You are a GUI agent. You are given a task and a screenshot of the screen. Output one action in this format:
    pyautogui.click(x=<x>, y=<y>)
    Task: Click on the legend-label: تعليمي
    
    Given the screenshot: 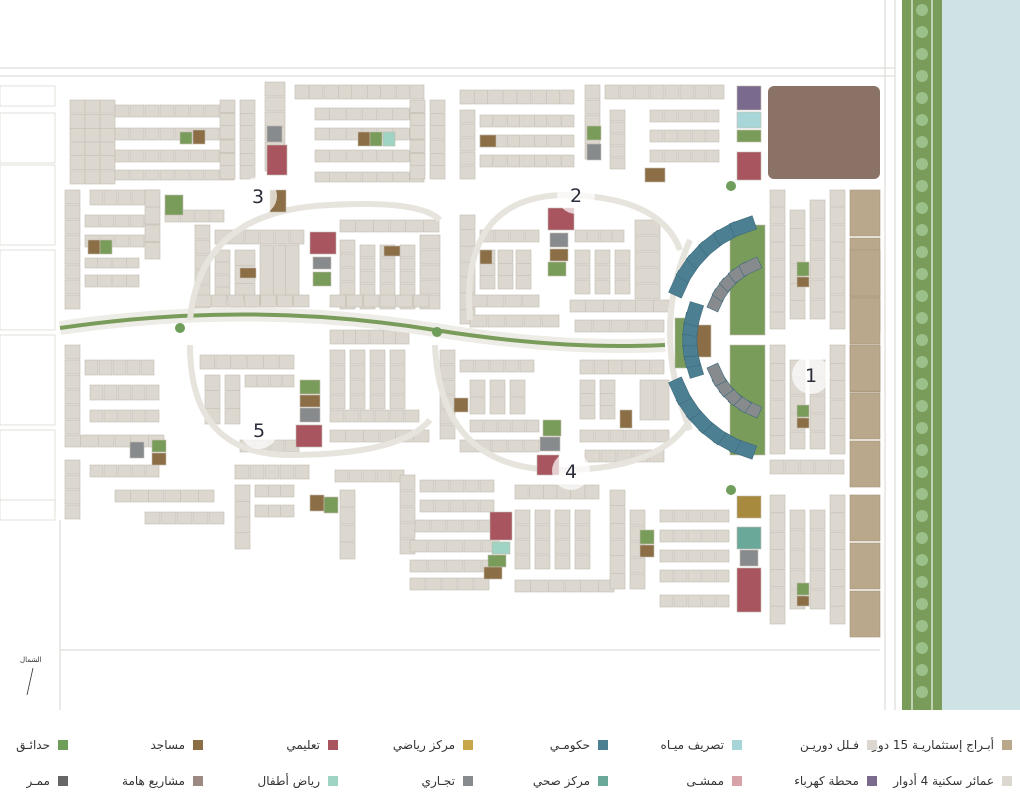 What is the action you would take?
    pyautogui.click(x=303, y=745)
    